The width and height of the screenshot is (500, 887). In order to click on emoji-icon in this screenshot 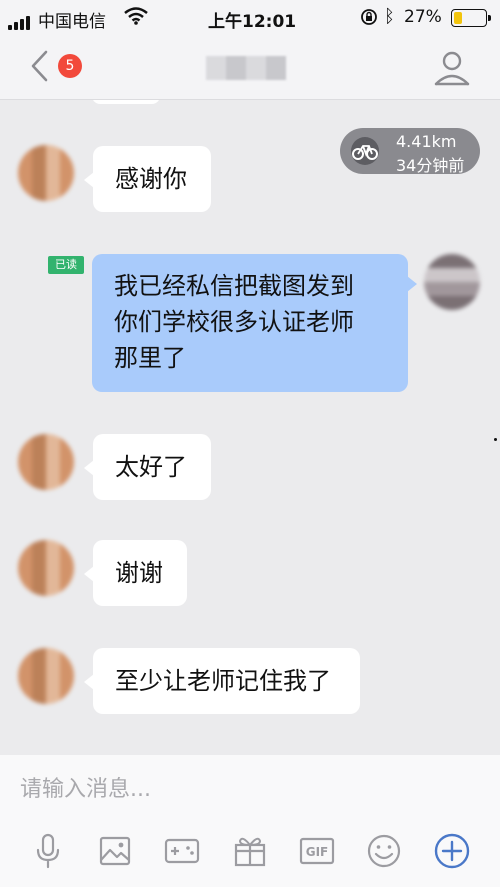, I will do `click(384, 851)`.